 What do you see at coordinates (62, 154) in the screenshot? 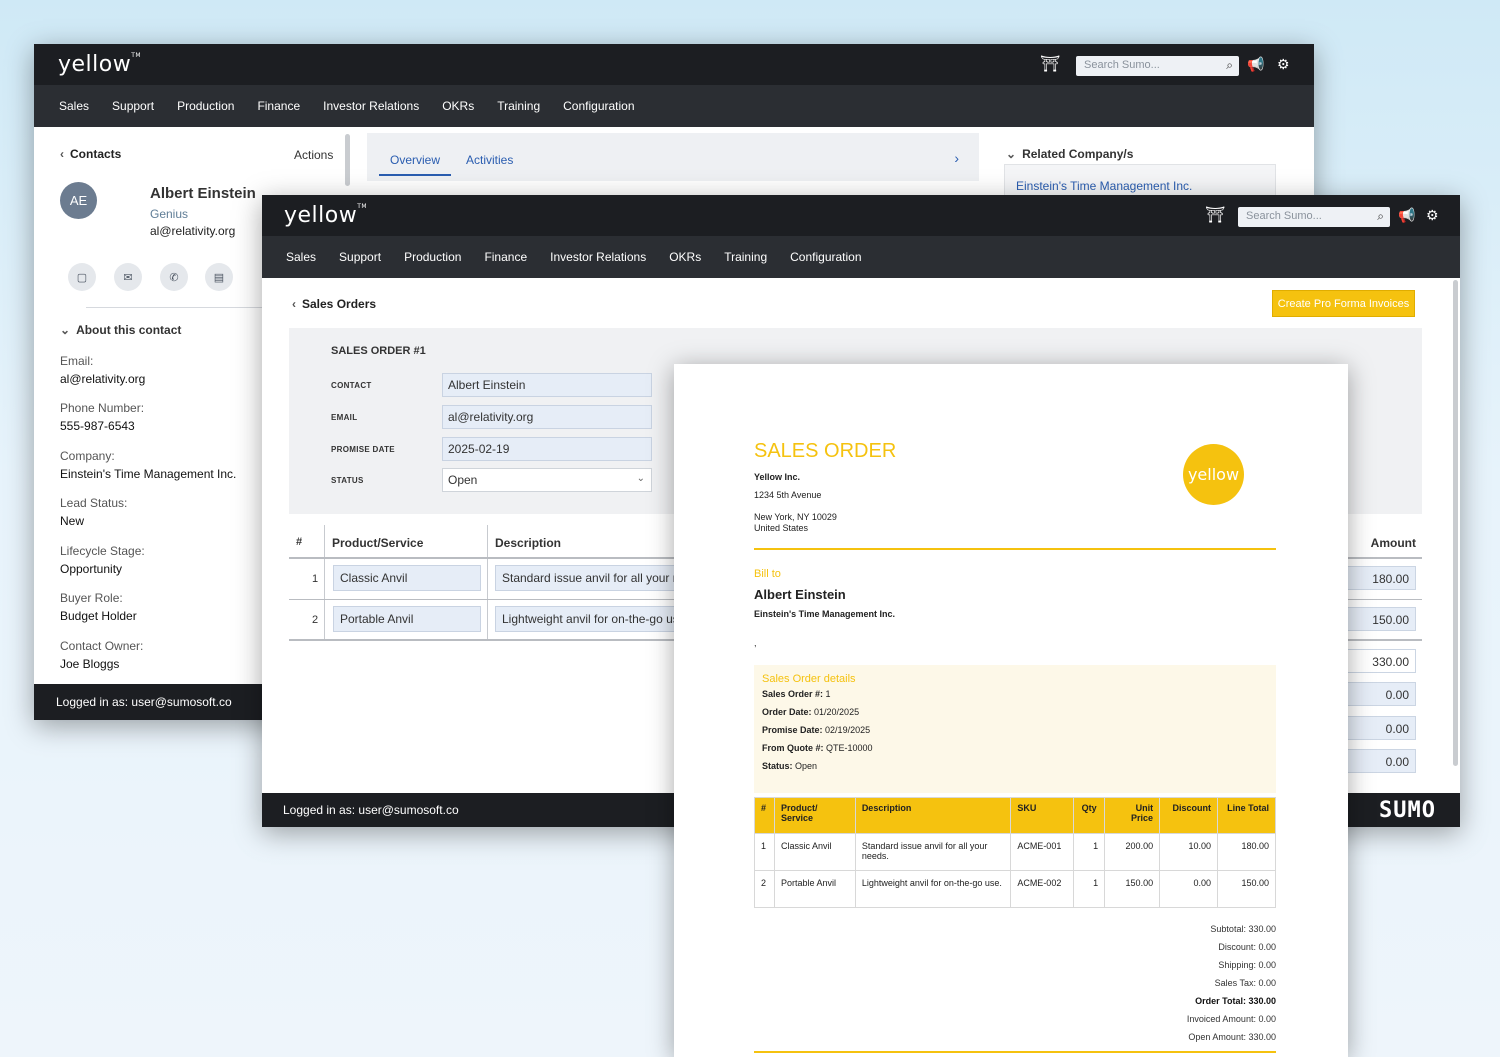
I see `chevron-left-icon: ‹` at bounding box center [62, 154].